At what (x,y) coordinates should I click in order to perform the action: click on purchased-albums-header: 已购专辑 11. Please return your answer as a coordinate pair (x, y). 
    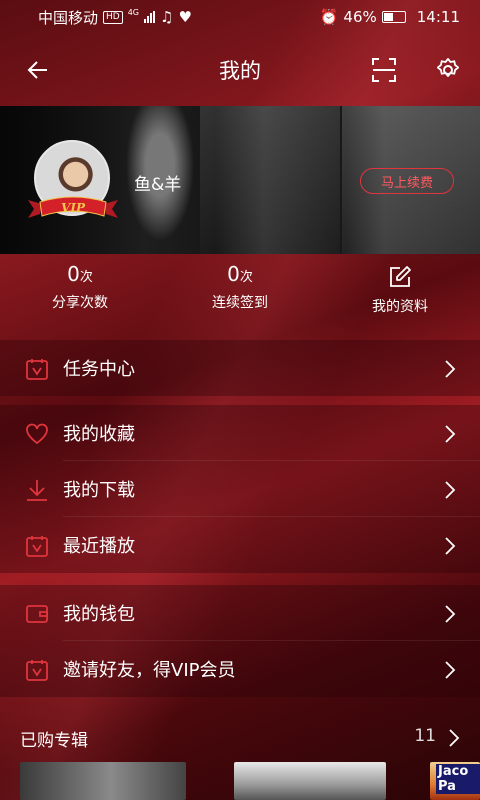
    Looking at the image, I should click on (240, 734).